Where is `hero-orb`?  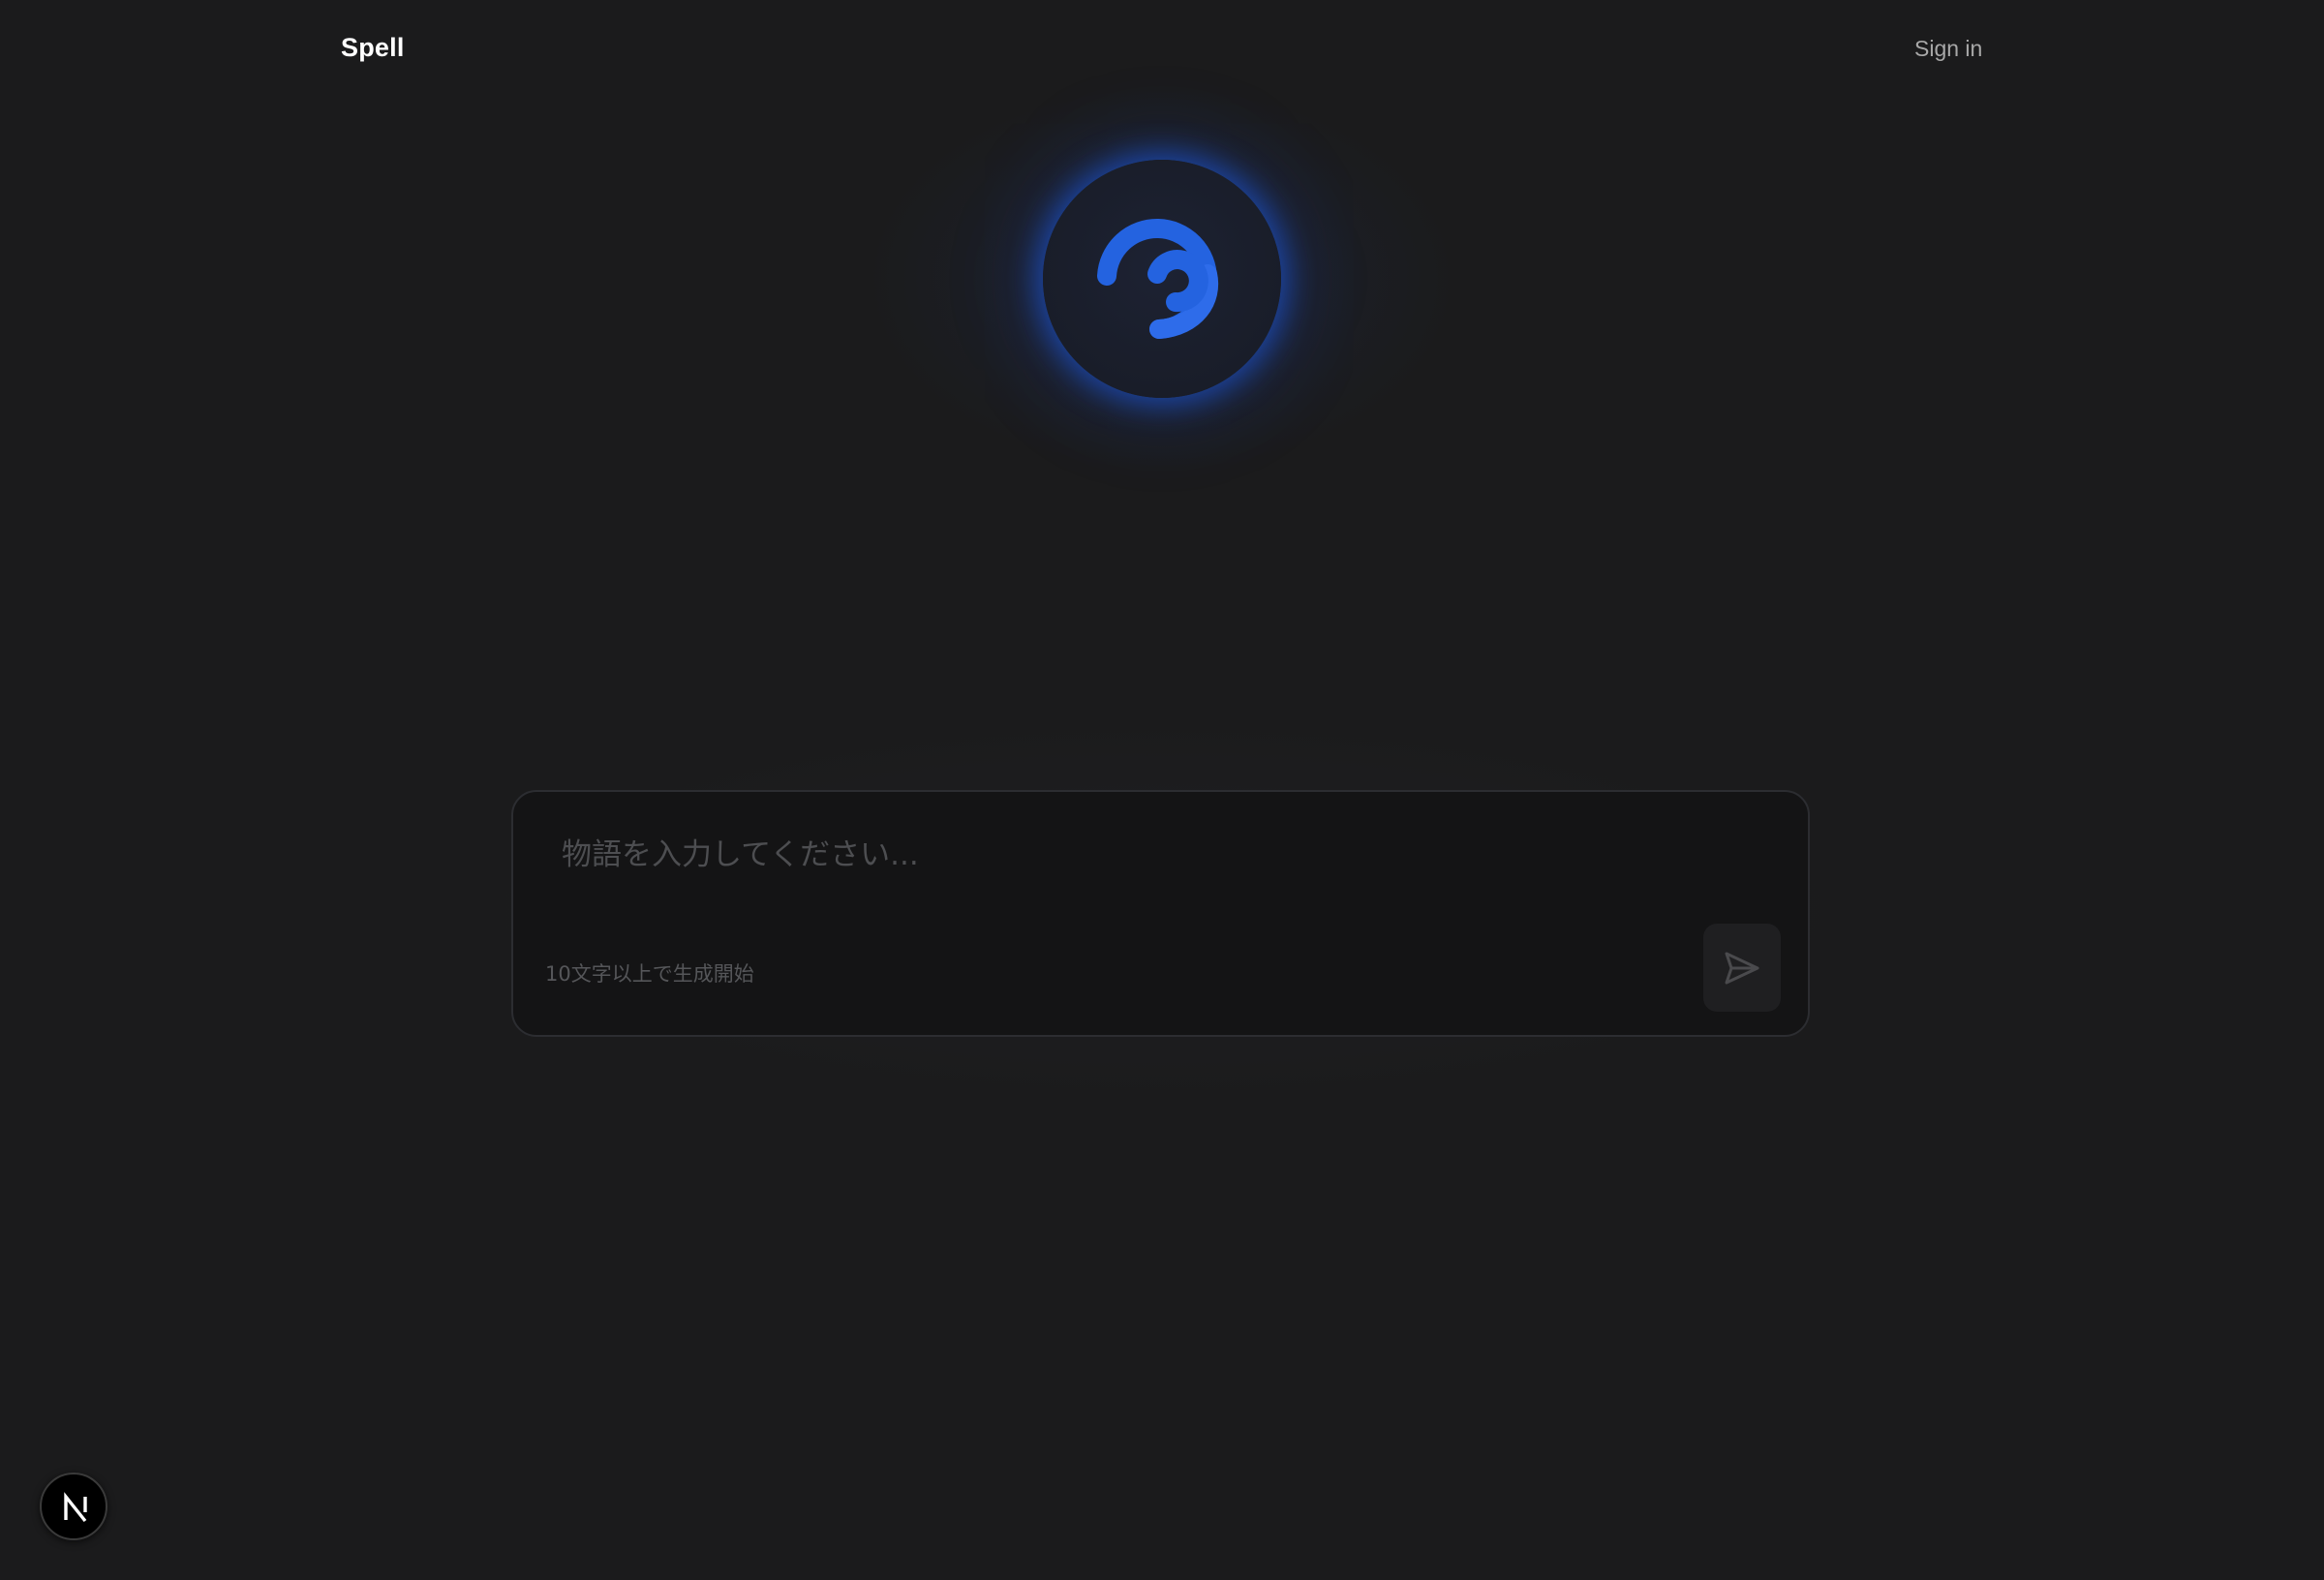
hero-orb is located at coordinates (1162, 279).